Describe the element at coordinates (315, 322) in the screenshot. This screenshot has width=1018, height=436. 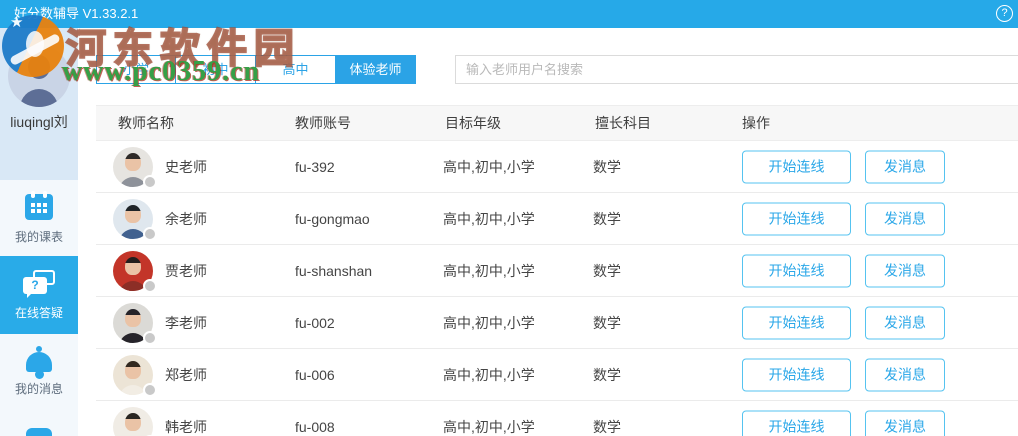
I see `teacher-account: fu-002` at that location.